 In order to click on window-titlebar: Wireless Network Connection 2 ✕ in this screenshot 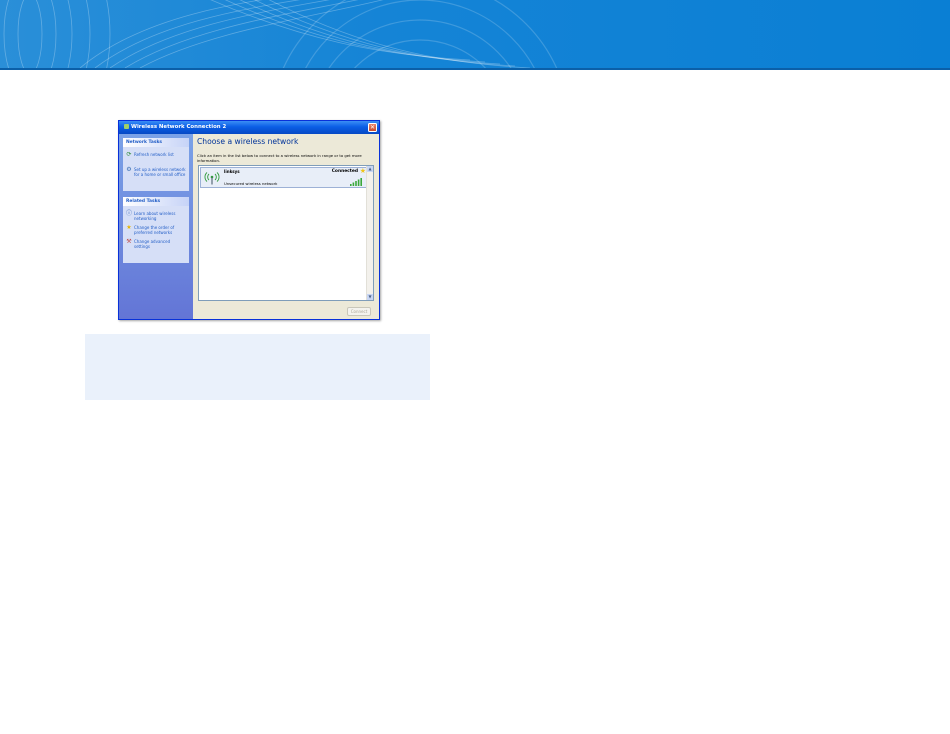, I will do `click(249, 127)`.